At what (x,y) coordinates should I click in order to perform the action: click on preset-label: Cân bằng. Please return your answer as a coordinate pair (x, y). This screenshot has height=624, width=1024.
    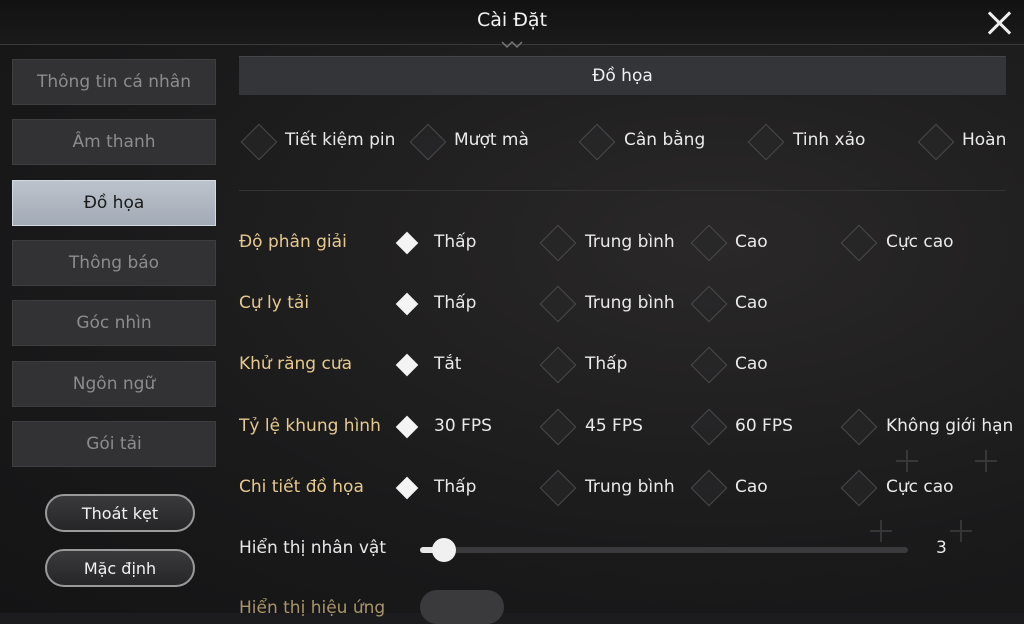
    Looking at the image, I should click on (665, 140).